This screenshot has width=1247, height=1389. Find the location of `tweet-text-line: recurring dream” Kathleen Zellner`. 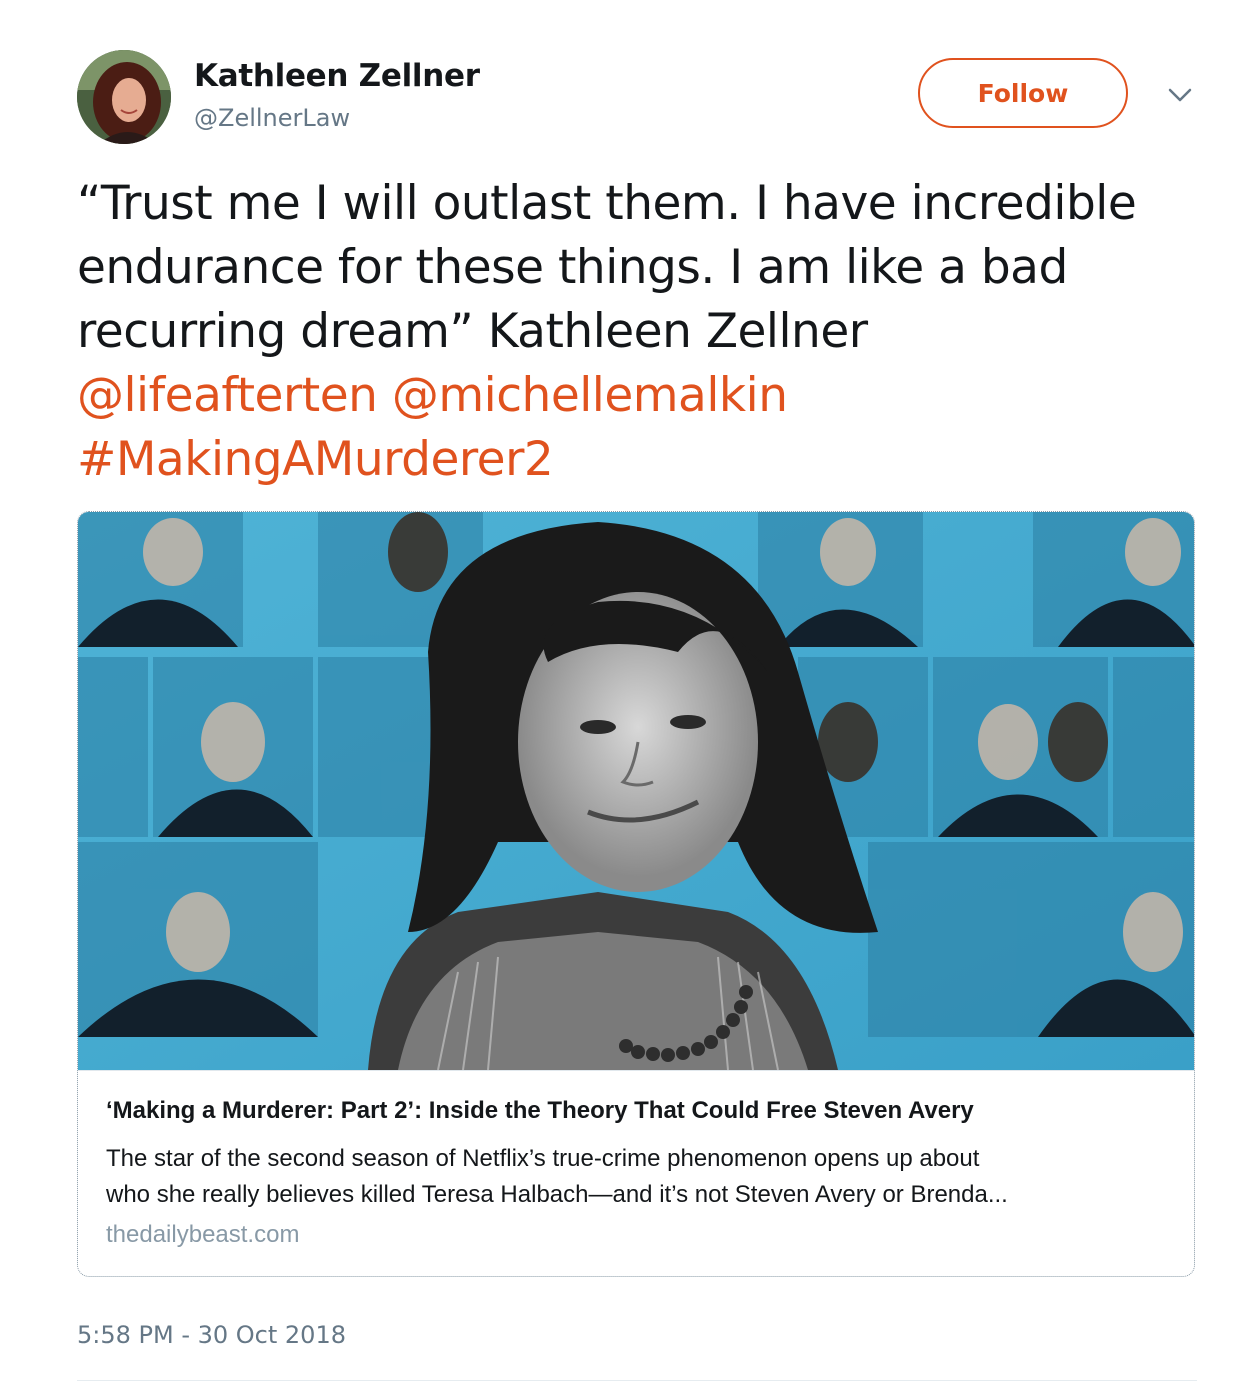

tweet-text-line: recurring dream” Kathleen Zellner is located at coordinates (472, 331).